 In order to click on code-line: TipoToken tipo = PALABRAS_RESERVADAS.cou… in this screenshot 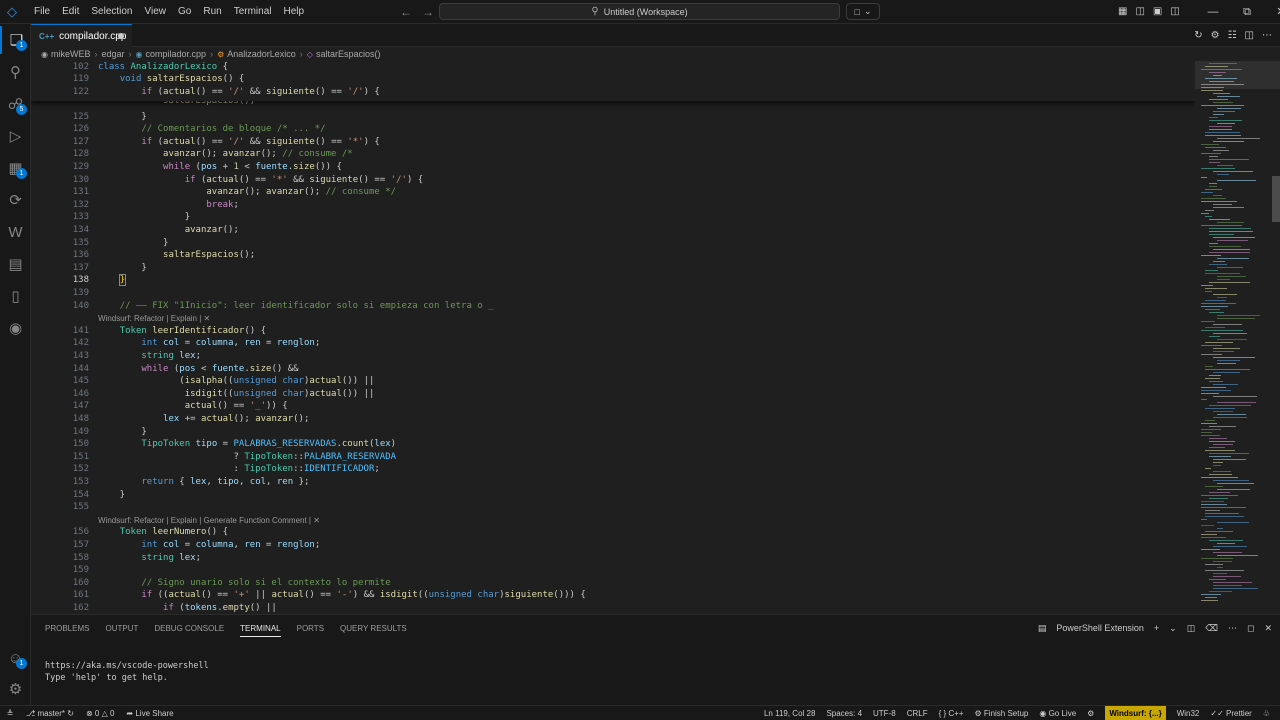, I will do `click(247, 444)`.